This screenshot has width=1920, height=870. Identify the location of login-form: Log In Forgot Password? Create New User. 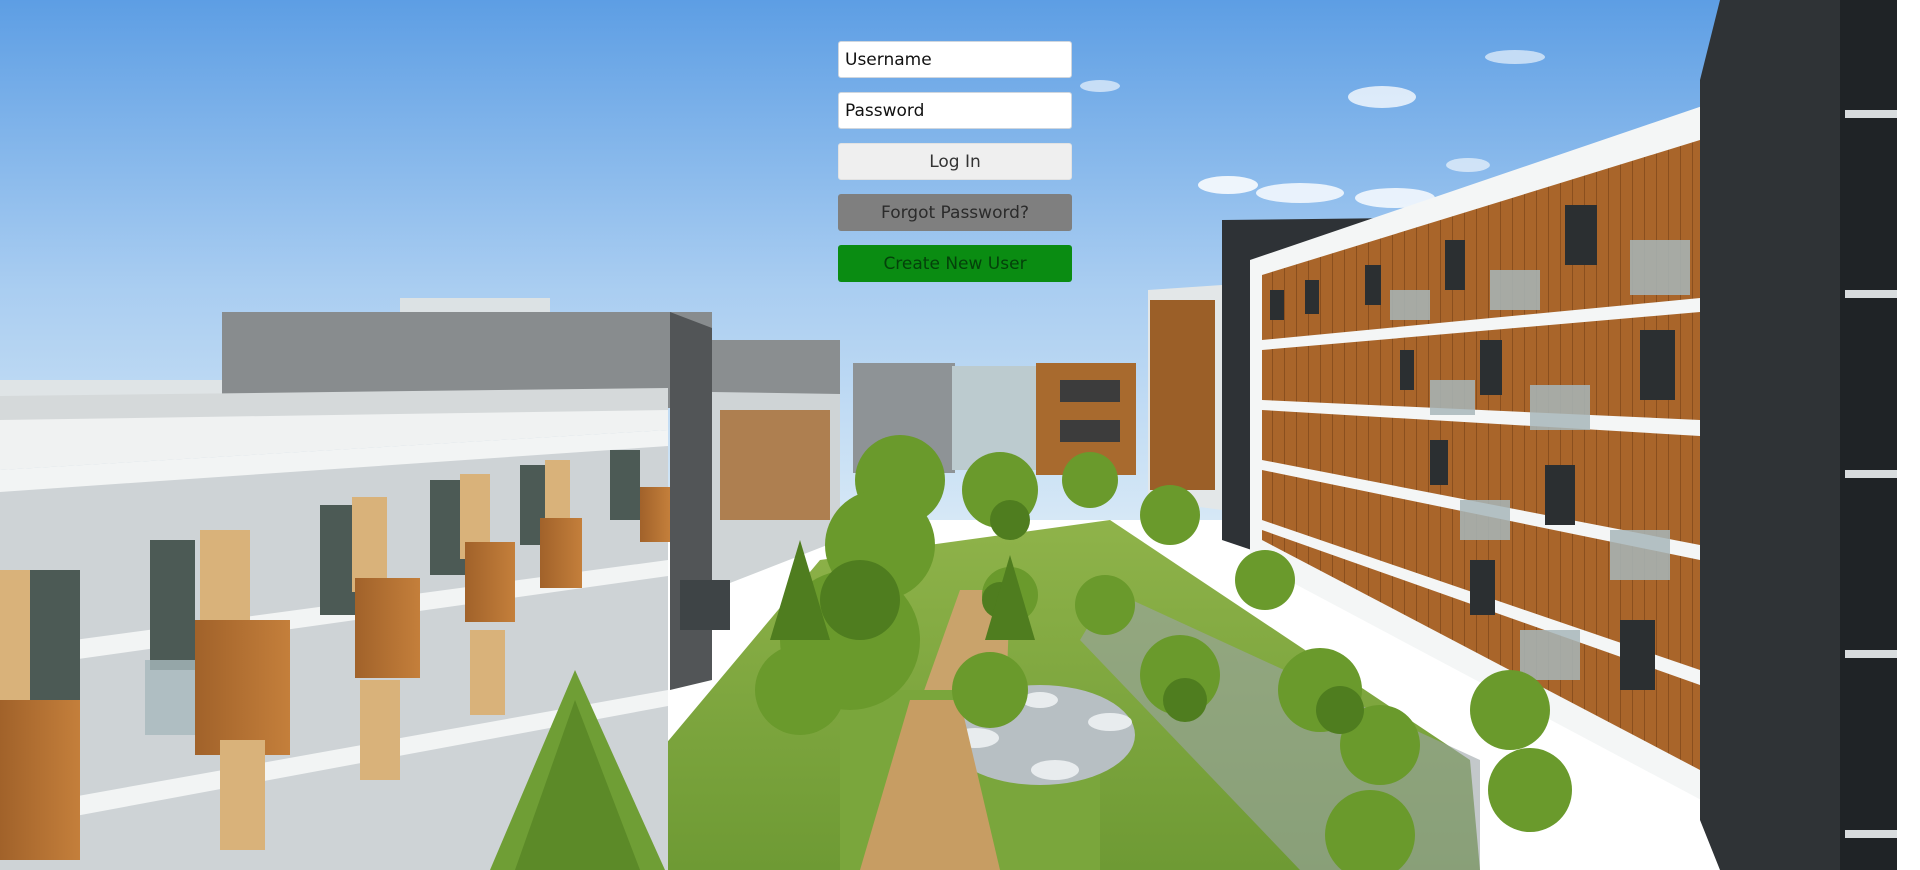
(955, 168).